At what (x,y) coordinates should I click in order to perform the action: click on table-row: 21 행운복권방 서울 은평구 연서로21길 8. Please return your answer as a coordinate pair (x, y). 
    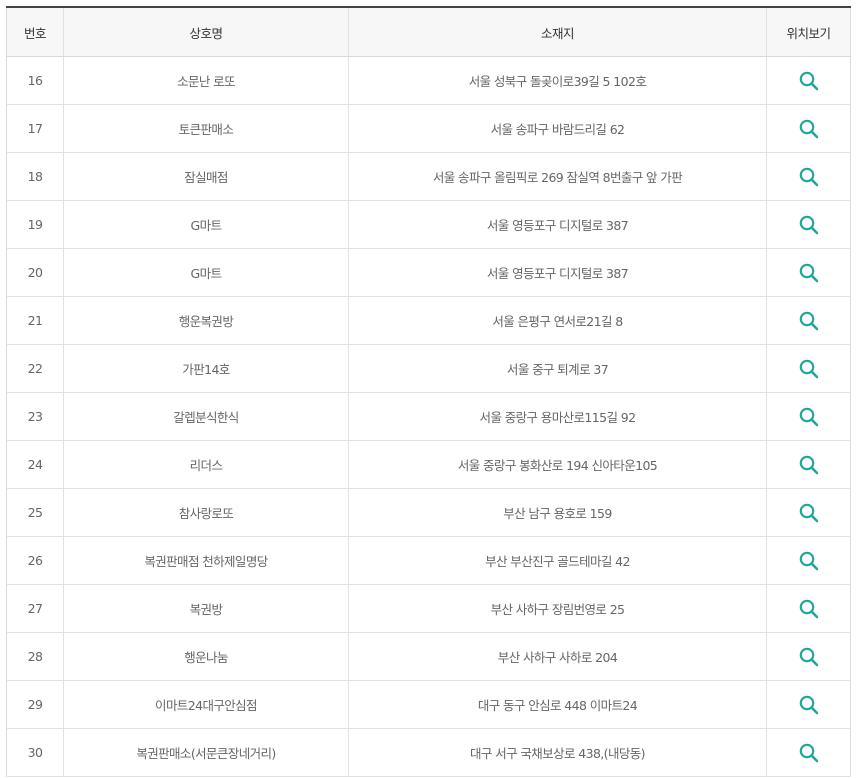
    Looking at the image, I should click on (428, 320).